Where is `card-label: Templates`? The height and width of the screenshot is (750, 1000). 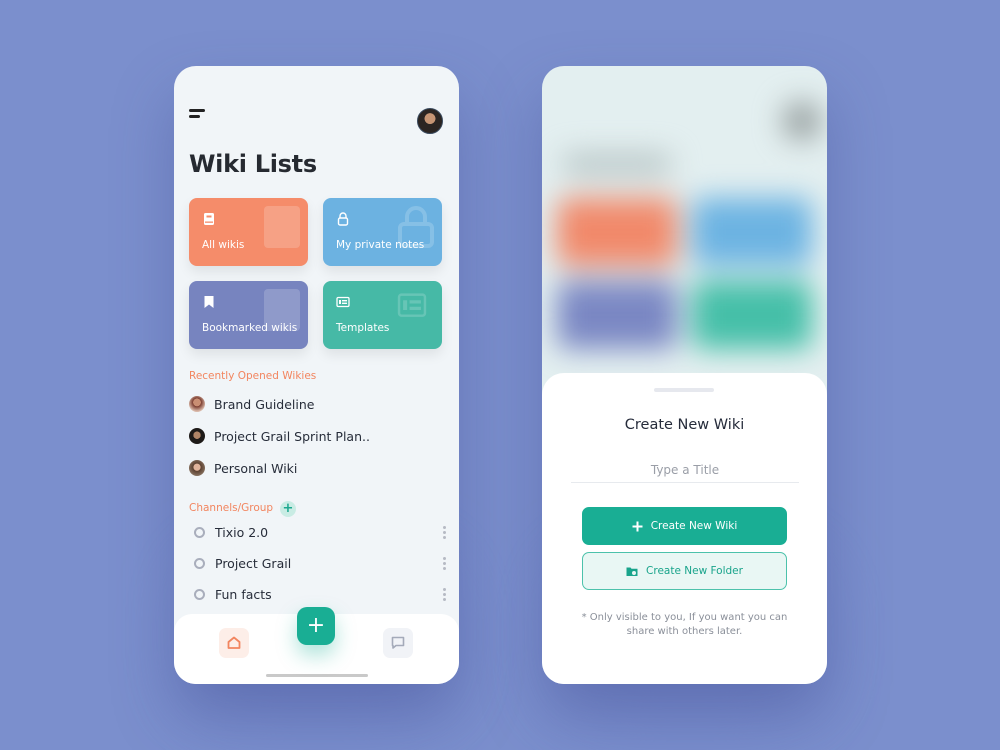 card-label: Templates is located at coordinates (363, 328).